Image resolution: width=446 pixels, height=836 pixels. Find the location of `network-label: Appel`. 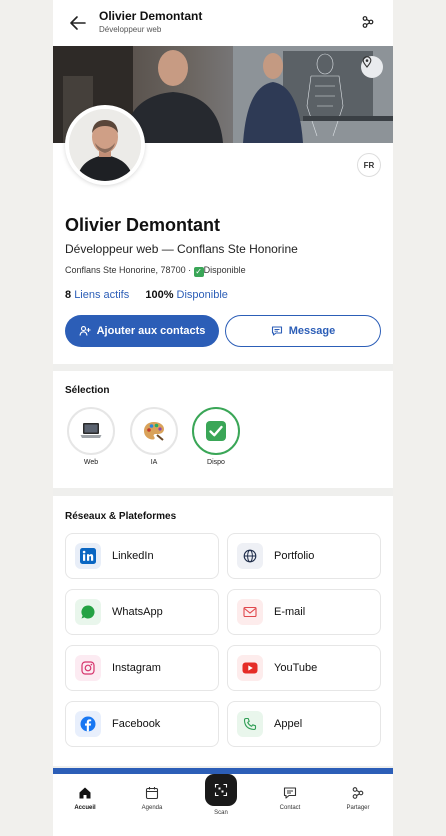

network-label: Appel is located at coordinates (288, 724).